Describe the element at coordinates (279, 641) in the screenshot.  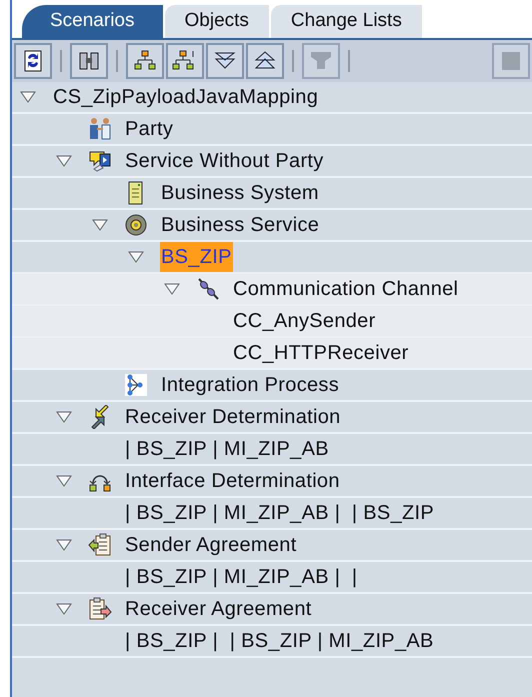
I see `tree-item: | BS_ZIP | | BS_ZIP | MI_ZIP_AB` at that location.